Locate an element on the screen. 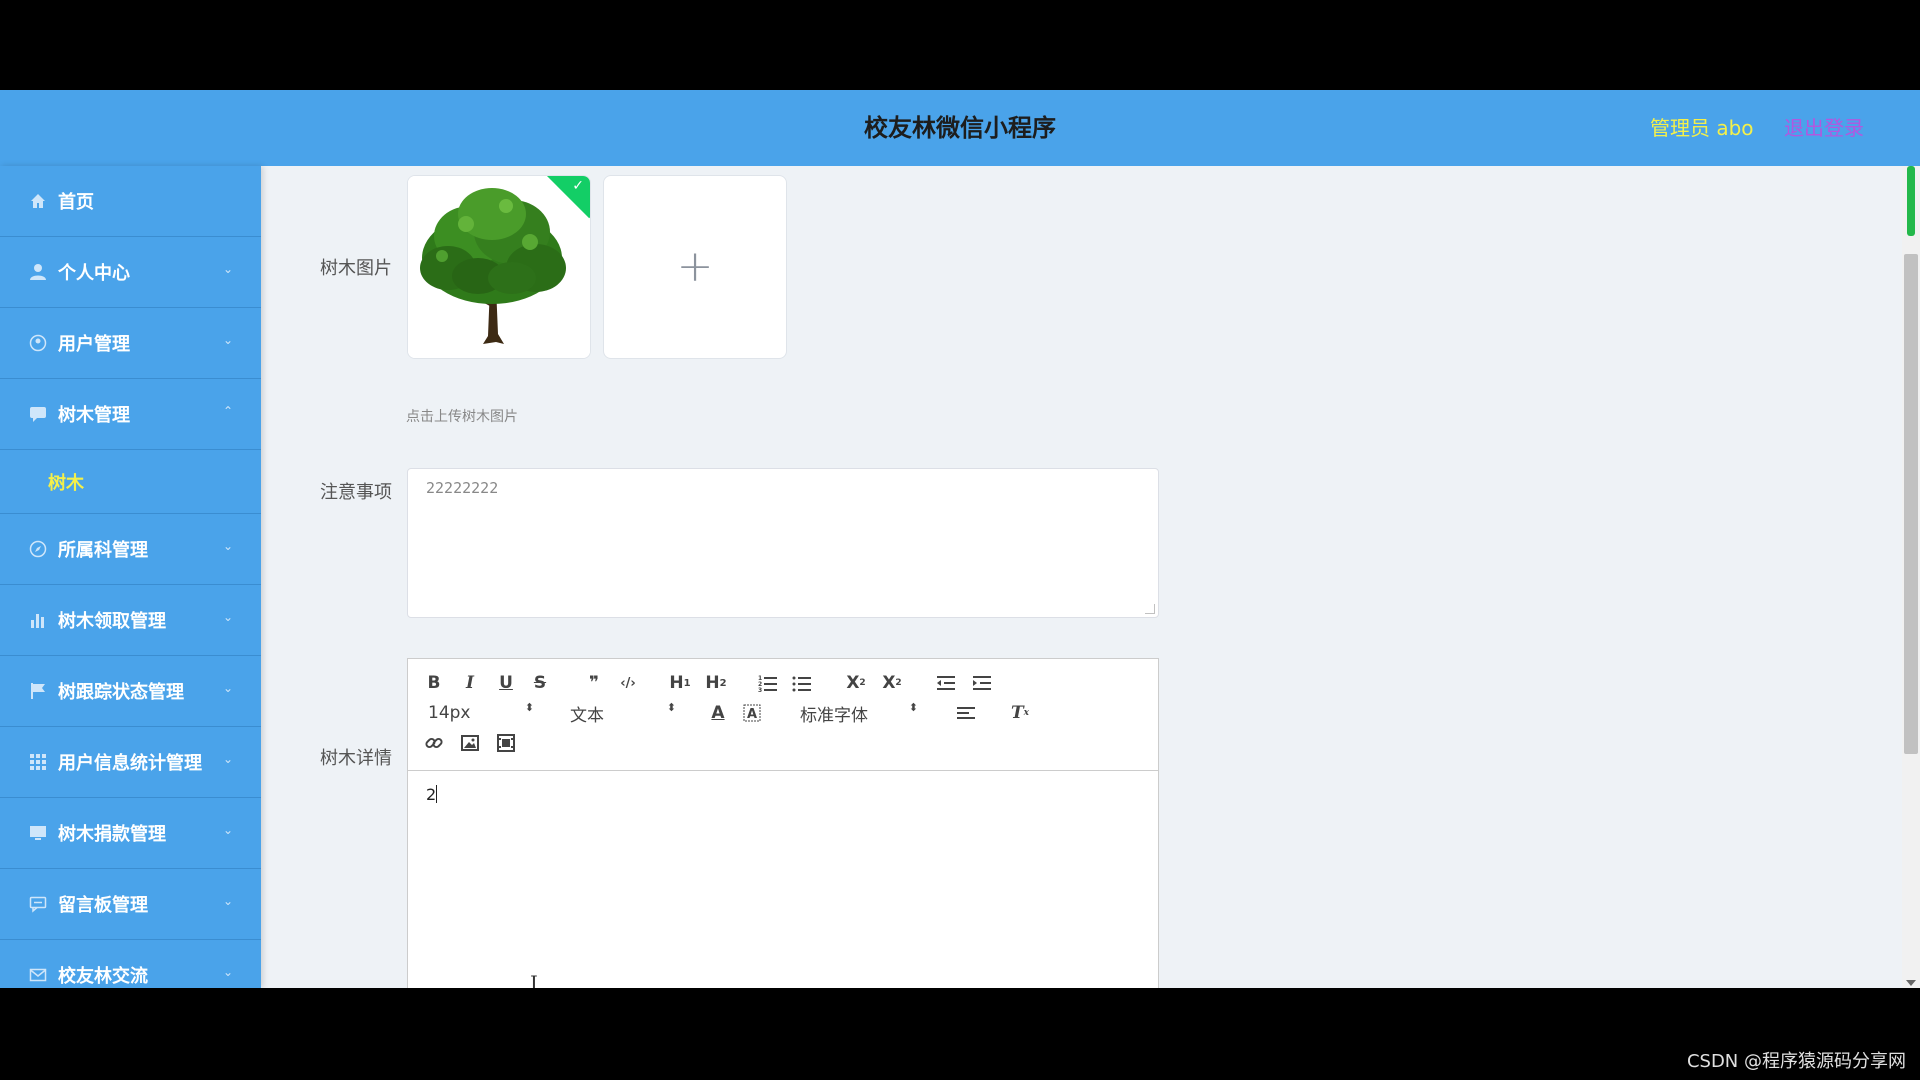  font-family-value: 标准字体 is located at coordinates (834, 715).